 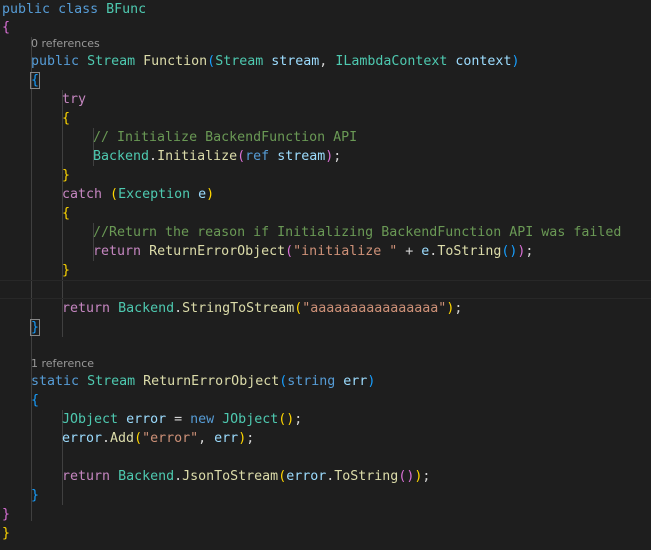 I want to click on code-line: catch (Exception e), so click(x=138, y=194).